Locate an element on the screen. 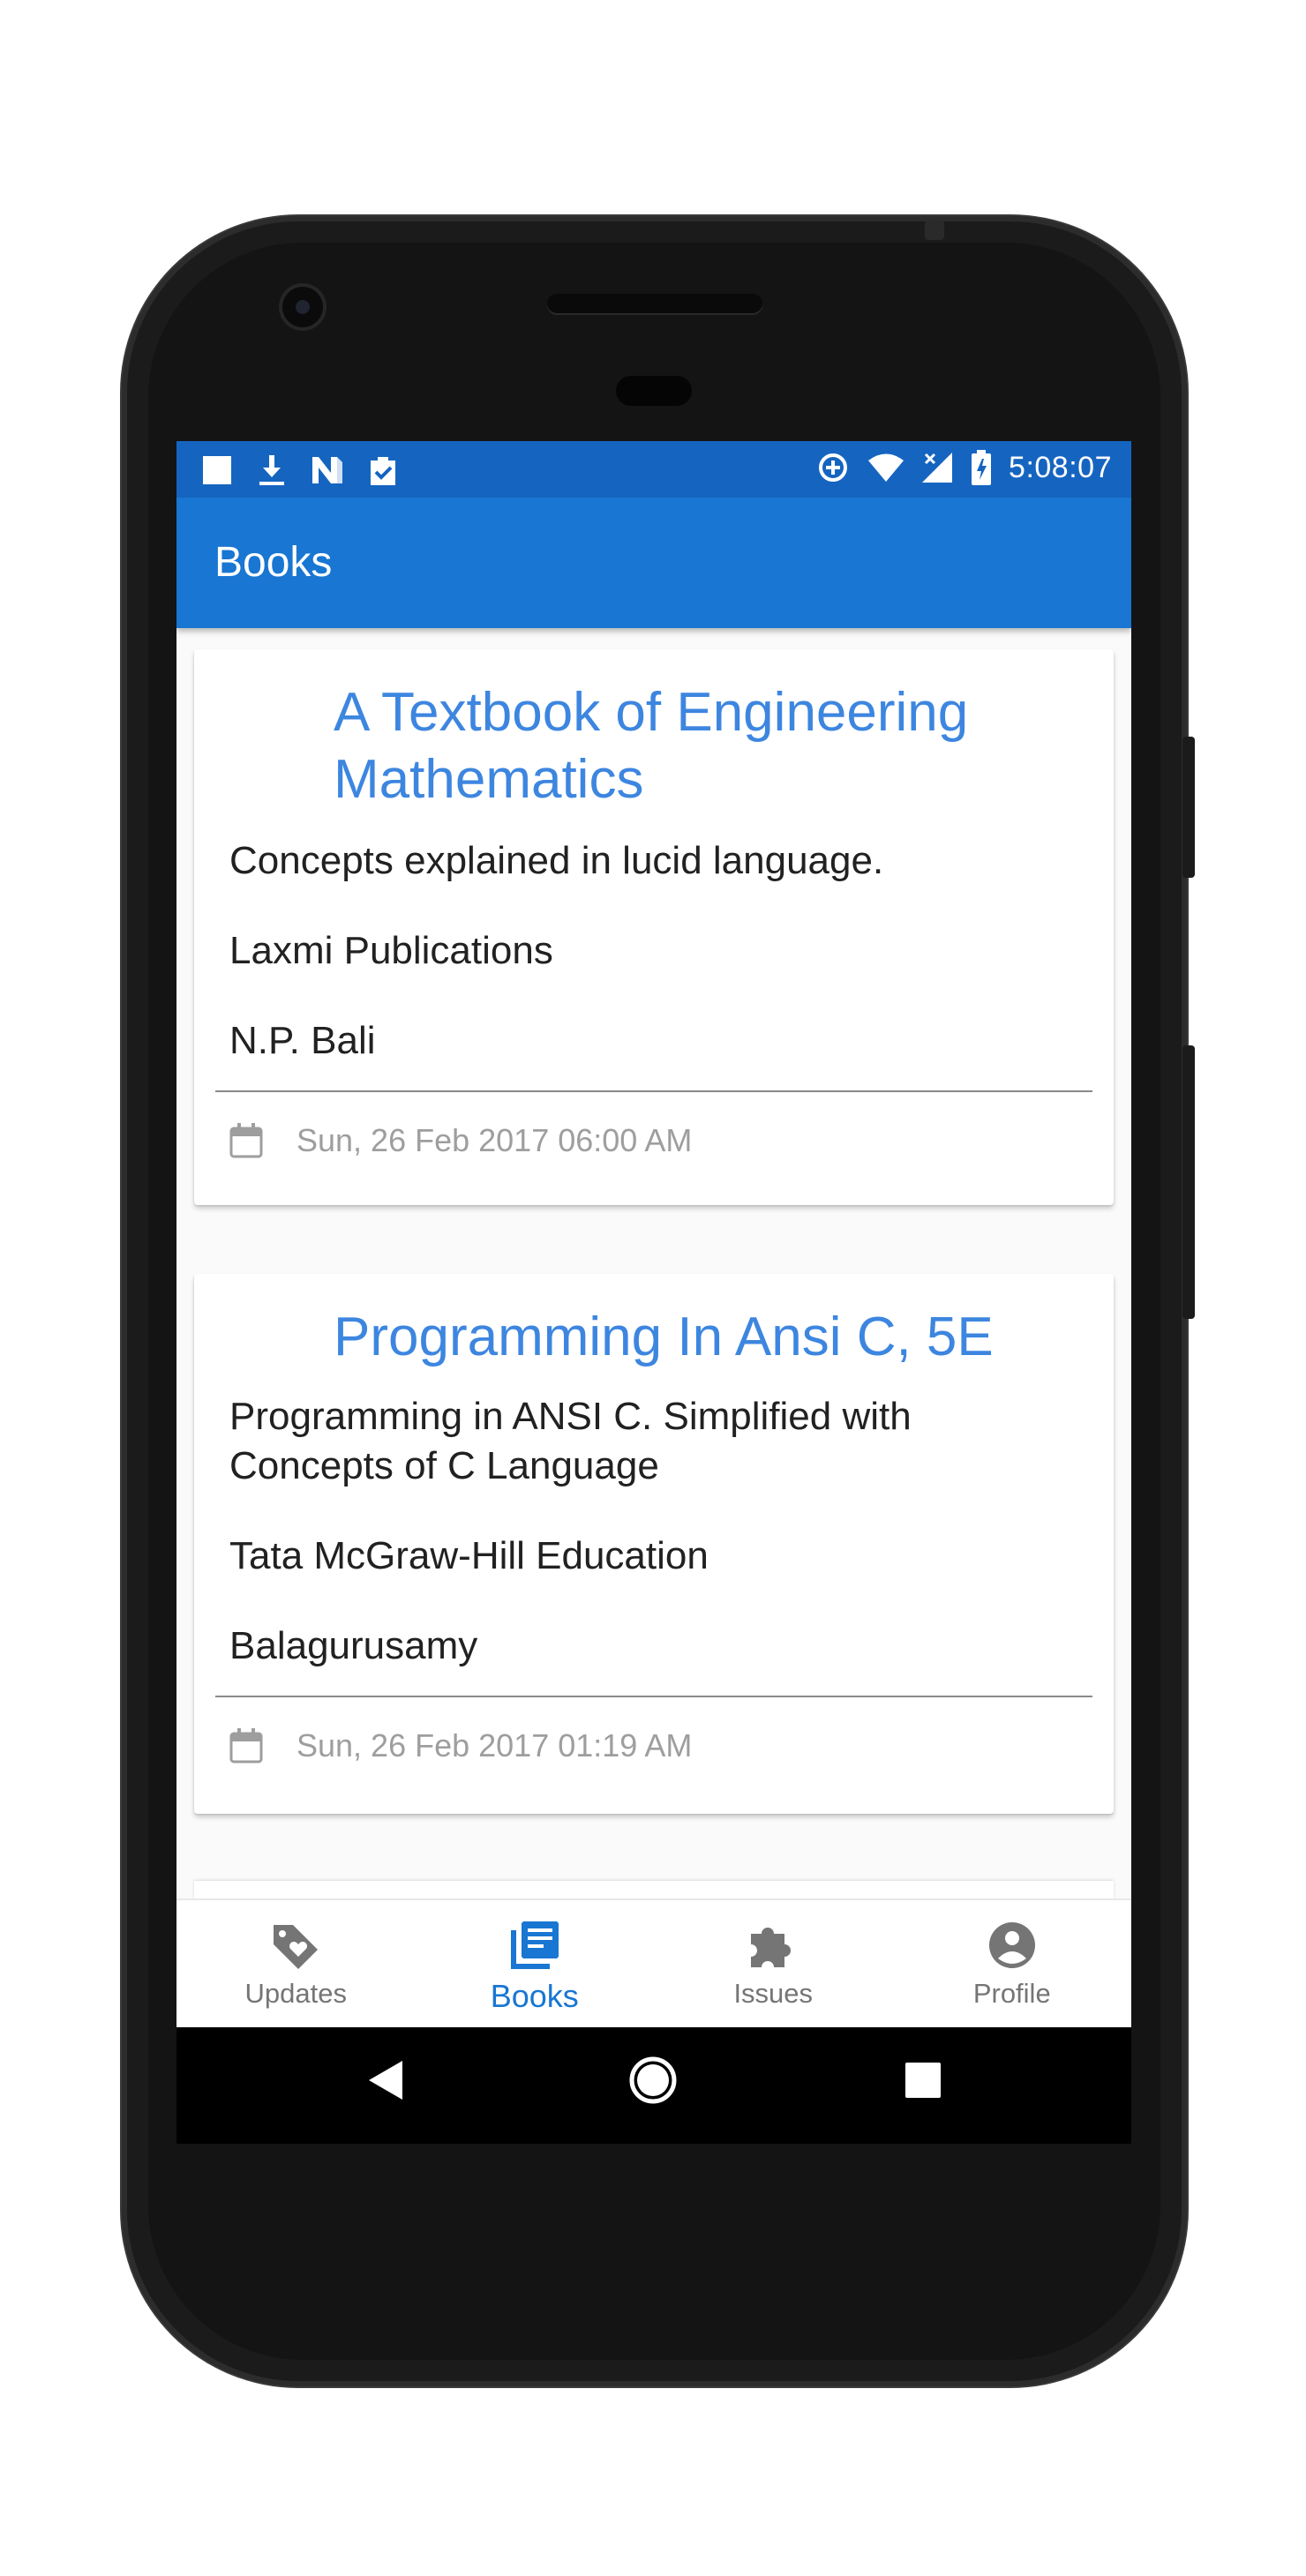  library-books-icon is located at coordinates (534, 1946).